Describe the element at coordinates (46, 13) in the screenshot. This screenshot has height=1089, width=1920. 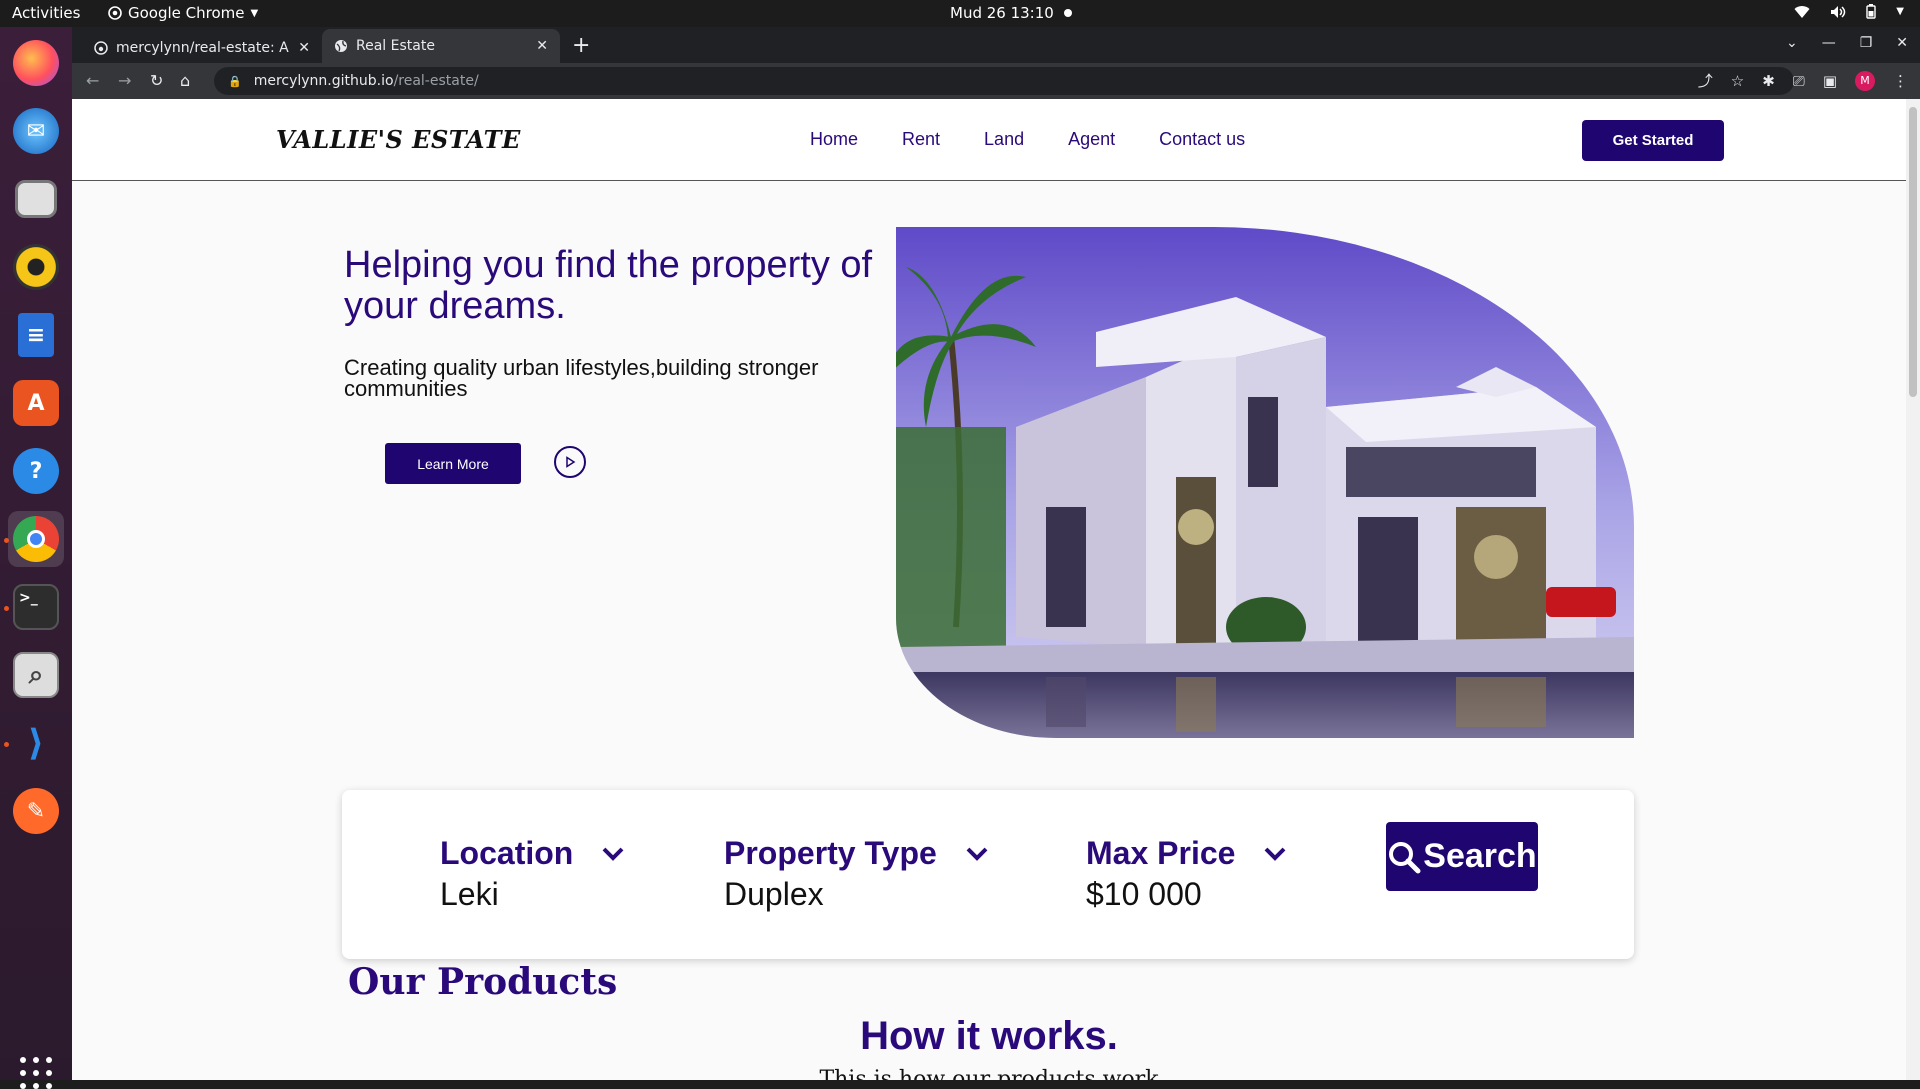
I see `activities-button: Activities` at that location.